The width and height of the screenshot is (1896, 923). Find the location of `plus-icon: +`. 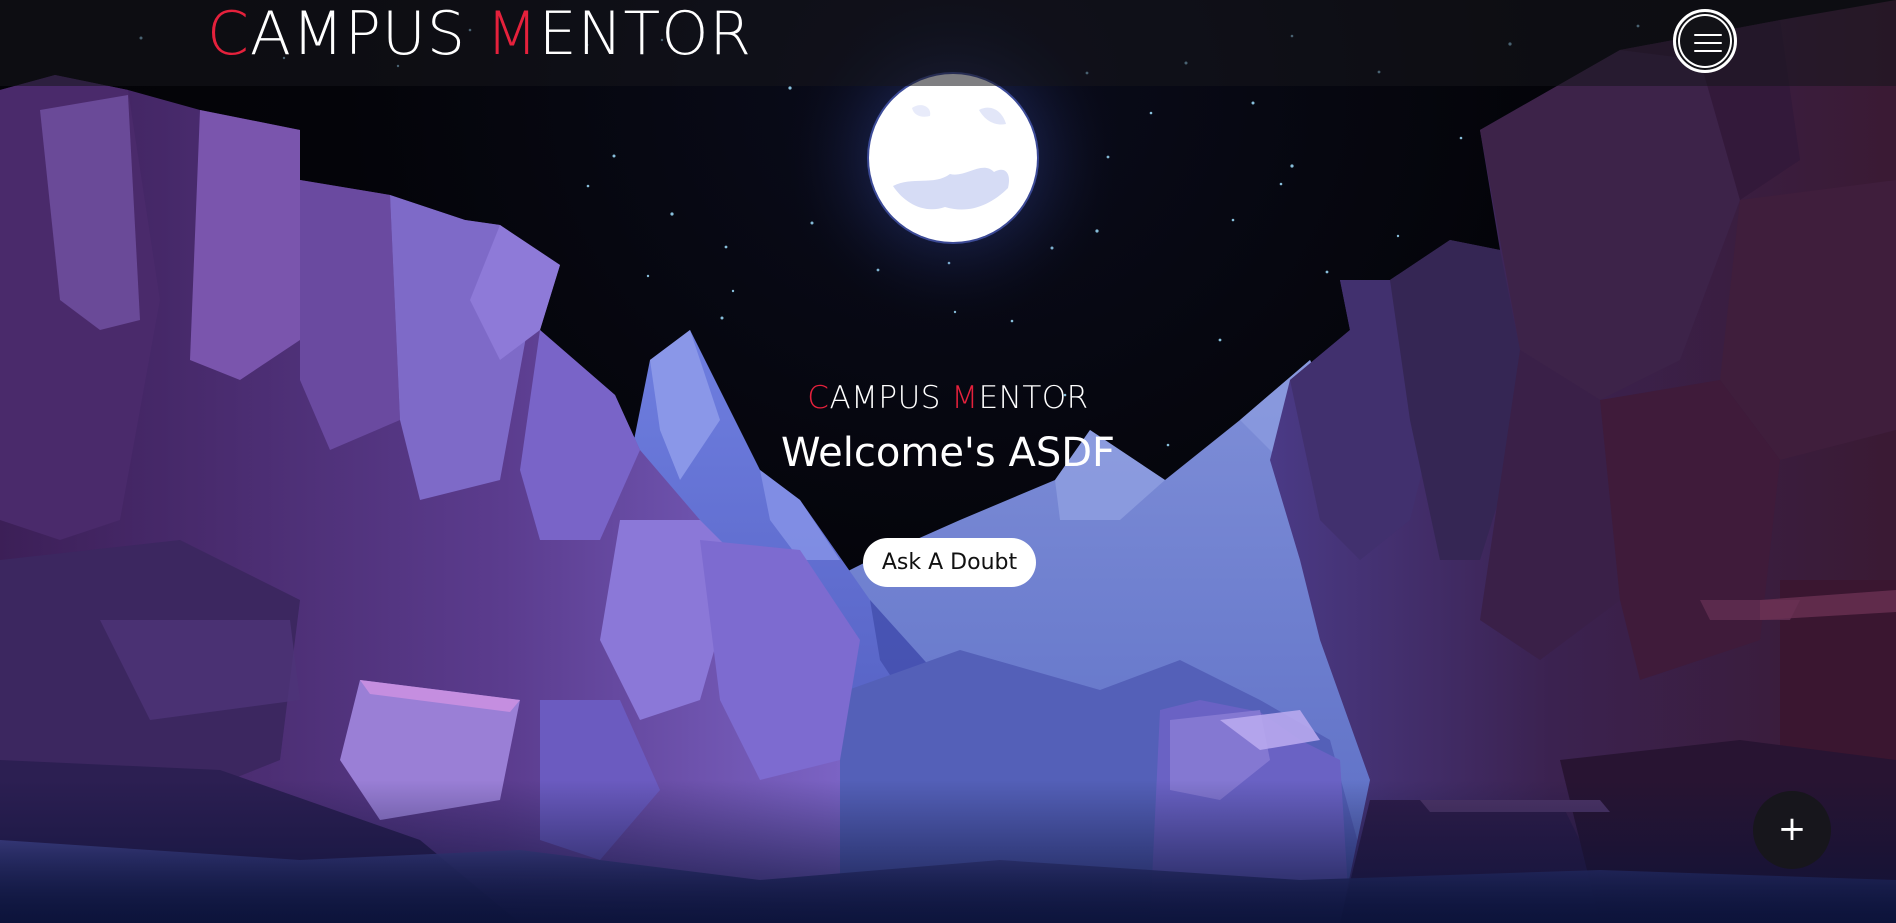

plus-icon: + is located at coordinates (1792, 829).